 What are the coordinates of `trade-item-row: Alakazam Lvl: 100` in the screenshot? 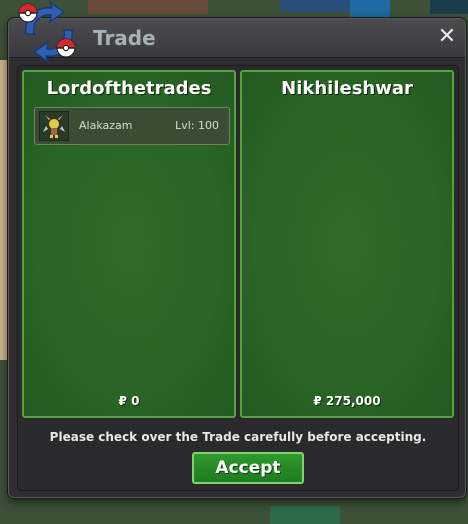 It's located at (132, 126).